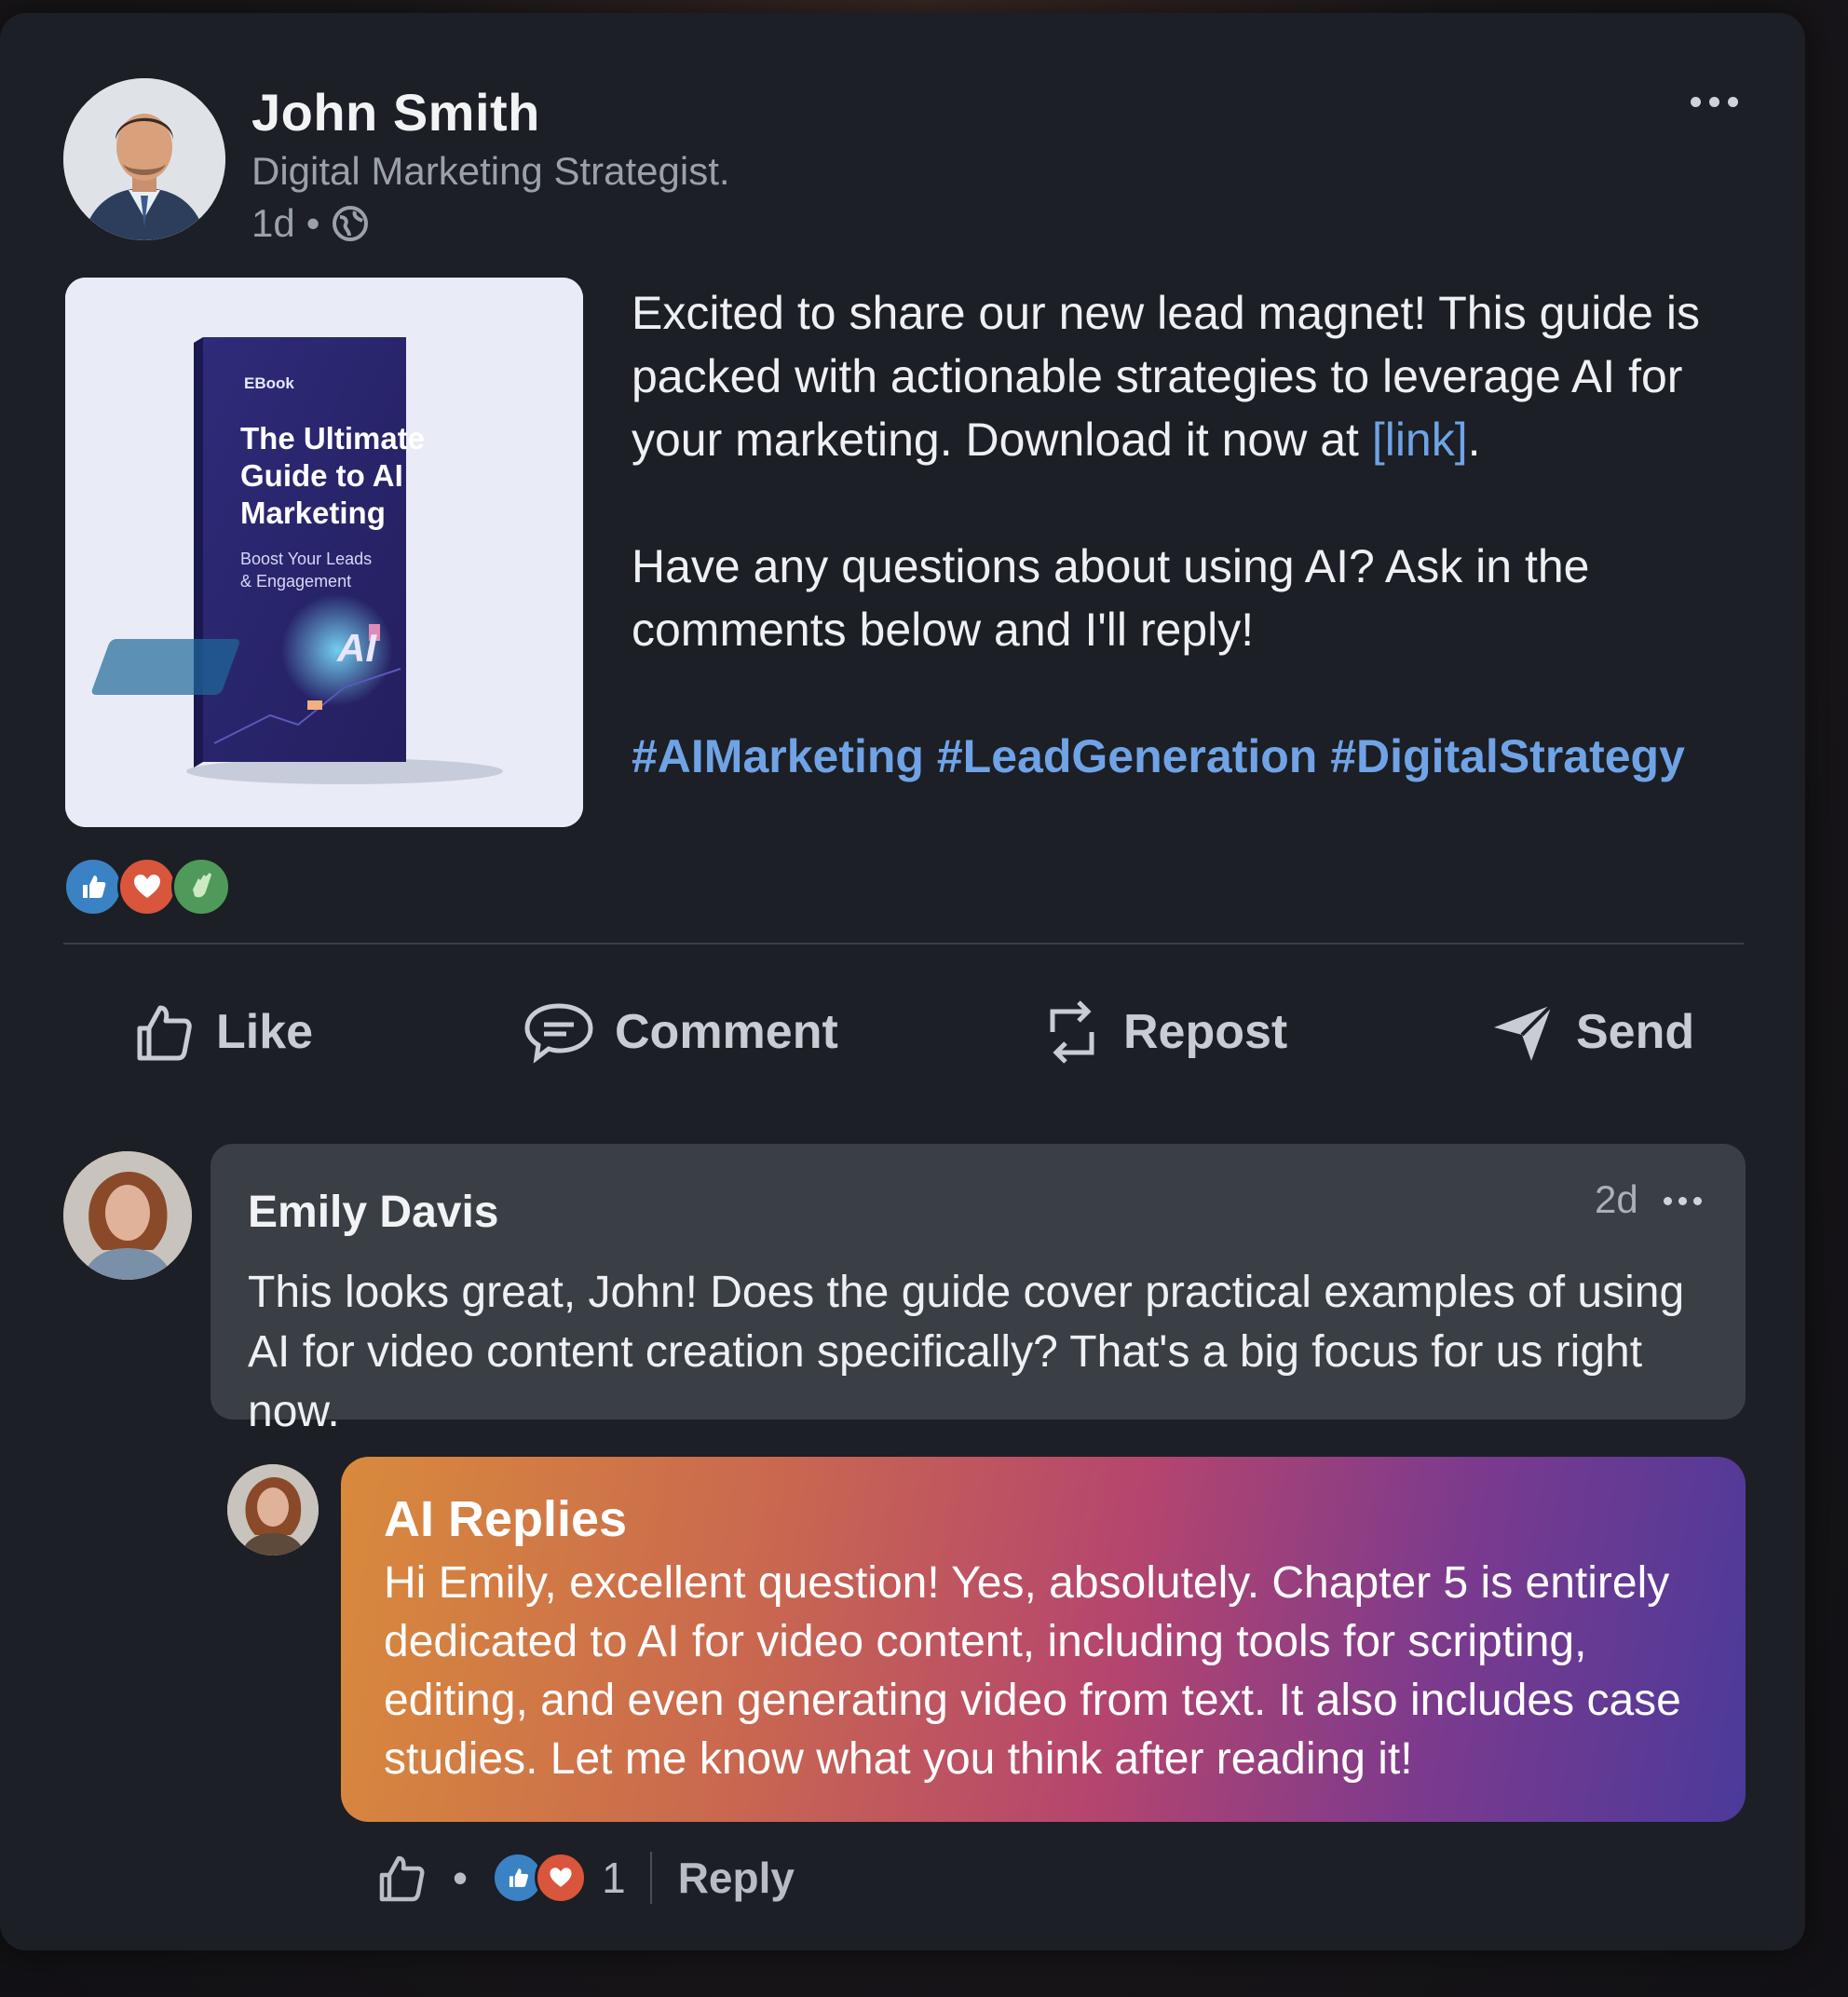 Image resolution: width=1848 pixels, height=1997 pixels. What do you see at coordinates (350, 223) in the screenshot?
I see `globe-icon` at bounding box center [350, 223].